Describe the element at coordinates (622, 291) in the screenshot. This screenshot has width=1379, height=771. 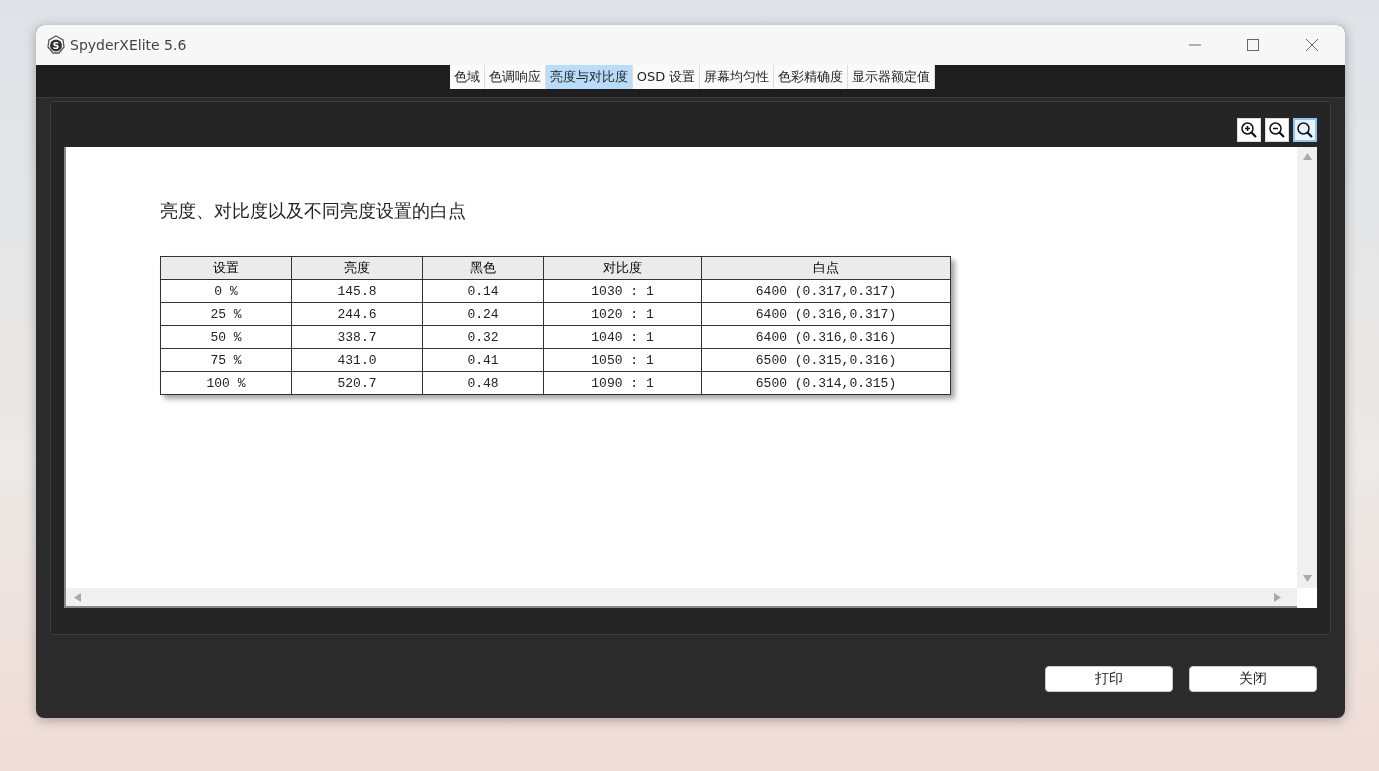
I see `table-cell: 1030 : 1` at that location.